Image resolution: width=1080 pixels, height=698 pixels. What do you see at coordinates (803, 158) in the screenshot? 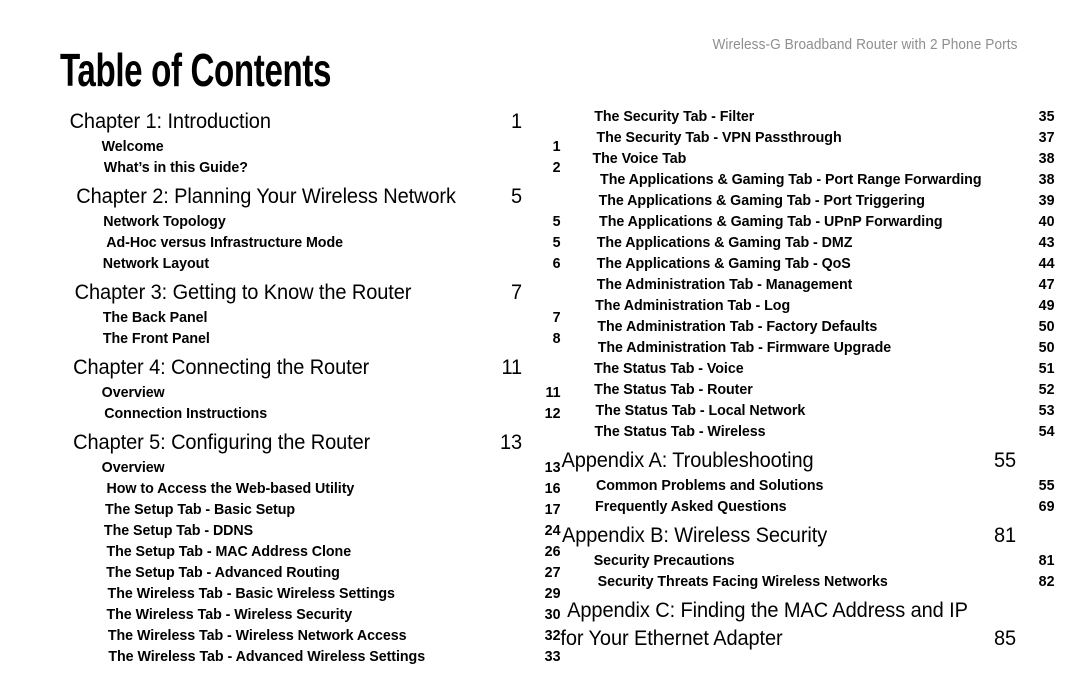
I see `toc-section-entry: The Voice Tab 38` at bounding box center [803, 158].